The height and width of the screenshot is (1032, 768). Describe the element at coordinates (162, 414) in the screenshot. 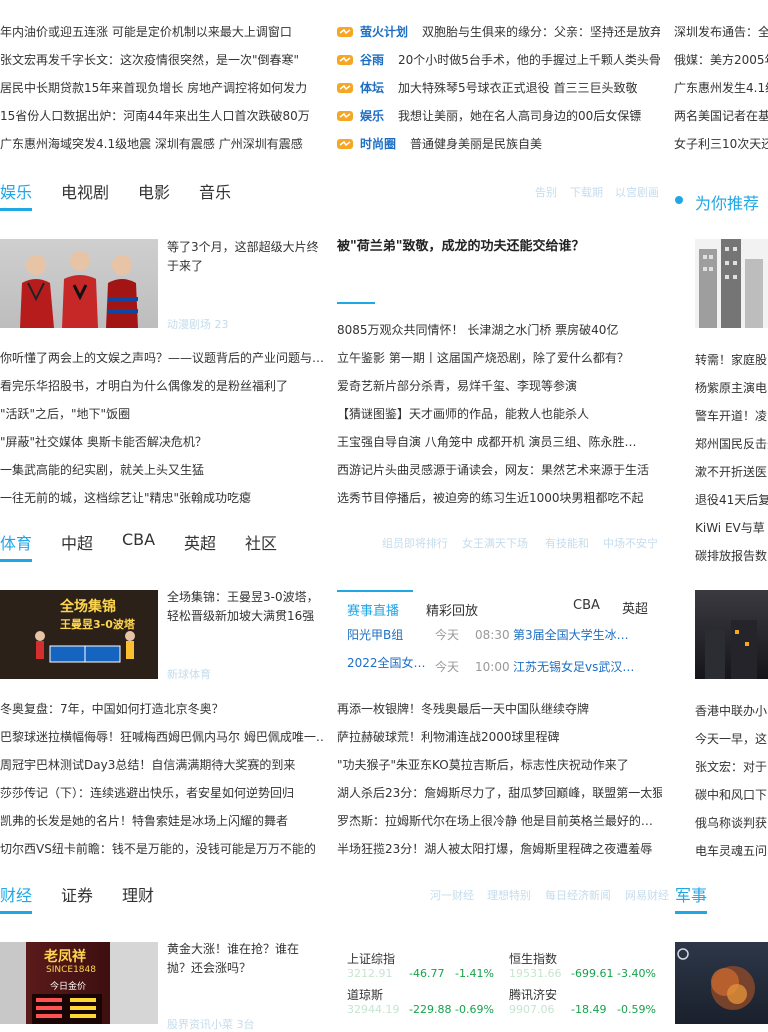

I see `news-link: "活跃"之后，"地下"饭圈` at that location.